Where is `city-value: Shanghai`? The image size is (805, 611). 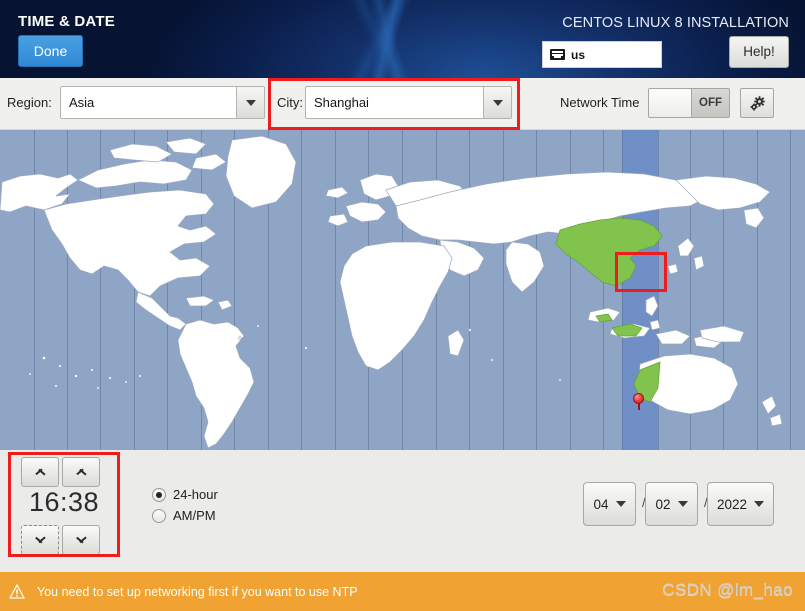
city-value: Shanghai is located at coordinates (341, 102).